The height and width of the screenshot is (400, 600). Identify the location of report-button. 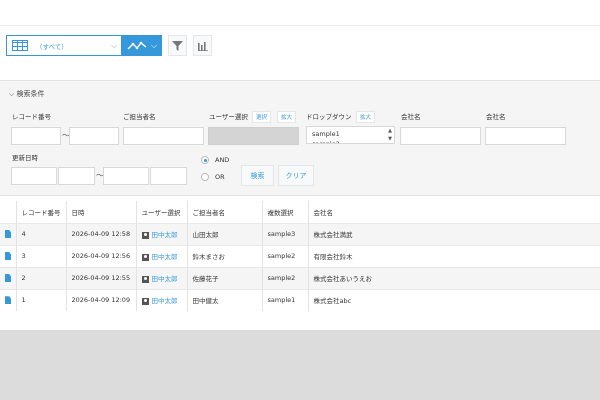
(202, 45).